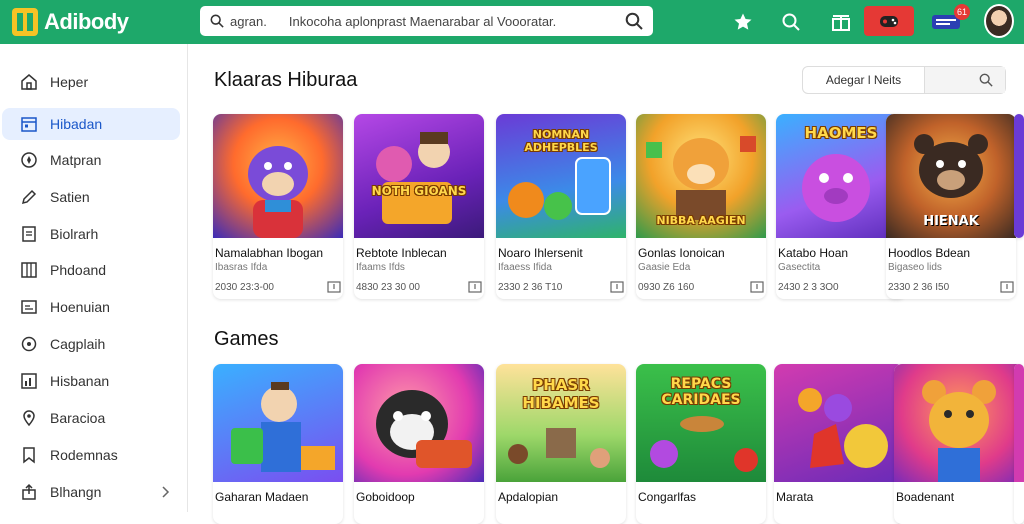 Image resolution: width=1024 pixels, height=524 pixels. I want to click on home-icon, so click(29, 82).